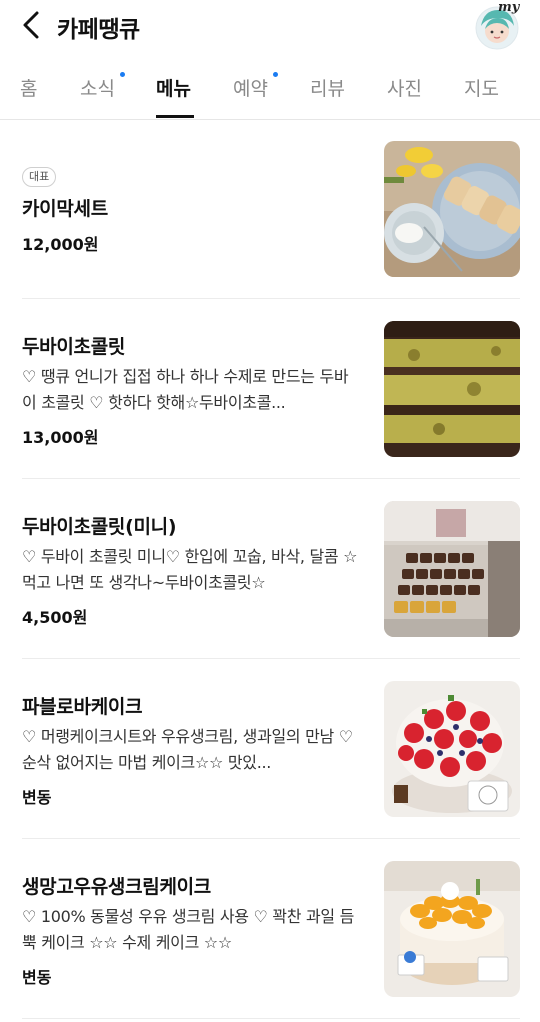  Describe the element at coordinates (98, 30) in the screenshot. I see `page-title: 카페땡큐` at that location.